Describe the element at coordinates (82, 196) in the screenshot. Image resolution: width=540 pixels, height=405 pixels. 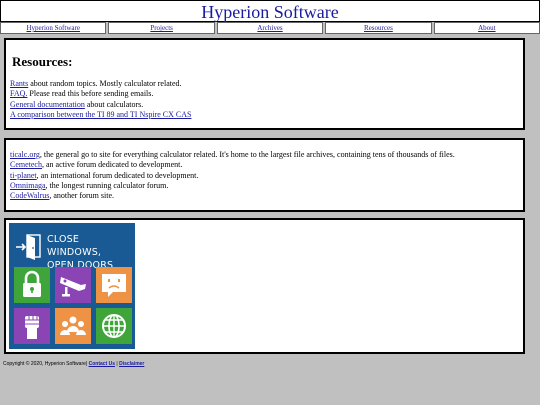
I see `item-text: , another forum site.` at that location.